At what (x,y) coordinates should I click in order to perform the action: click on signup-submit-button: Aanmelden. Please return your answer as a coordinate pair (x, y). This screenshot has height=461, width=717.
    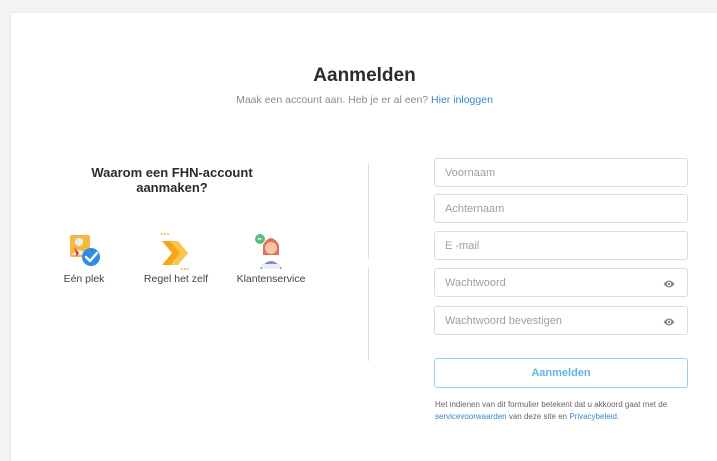
    Looking at the image, I should click on (561, 373).